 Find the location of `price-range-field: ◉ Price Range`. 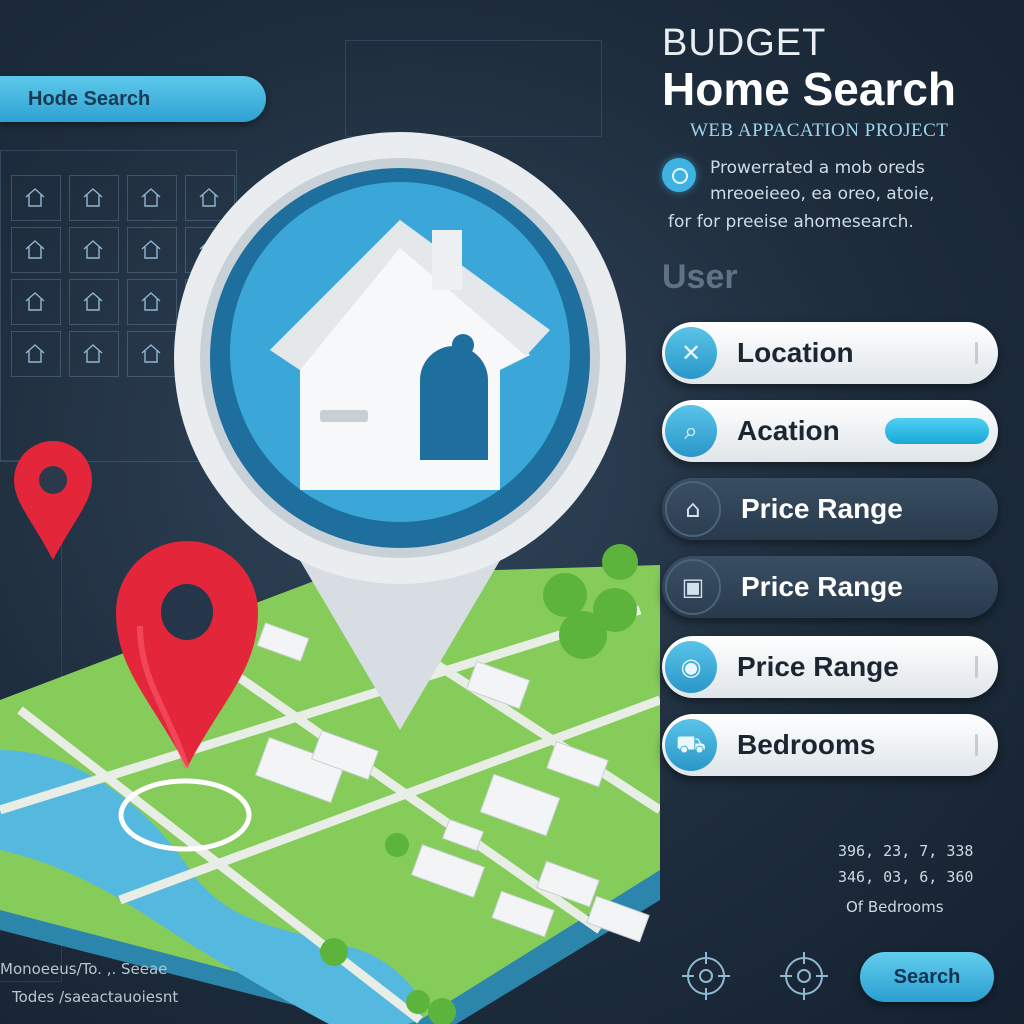

price-range-field: ◉ Price Range is located at coordinates (830, 667).